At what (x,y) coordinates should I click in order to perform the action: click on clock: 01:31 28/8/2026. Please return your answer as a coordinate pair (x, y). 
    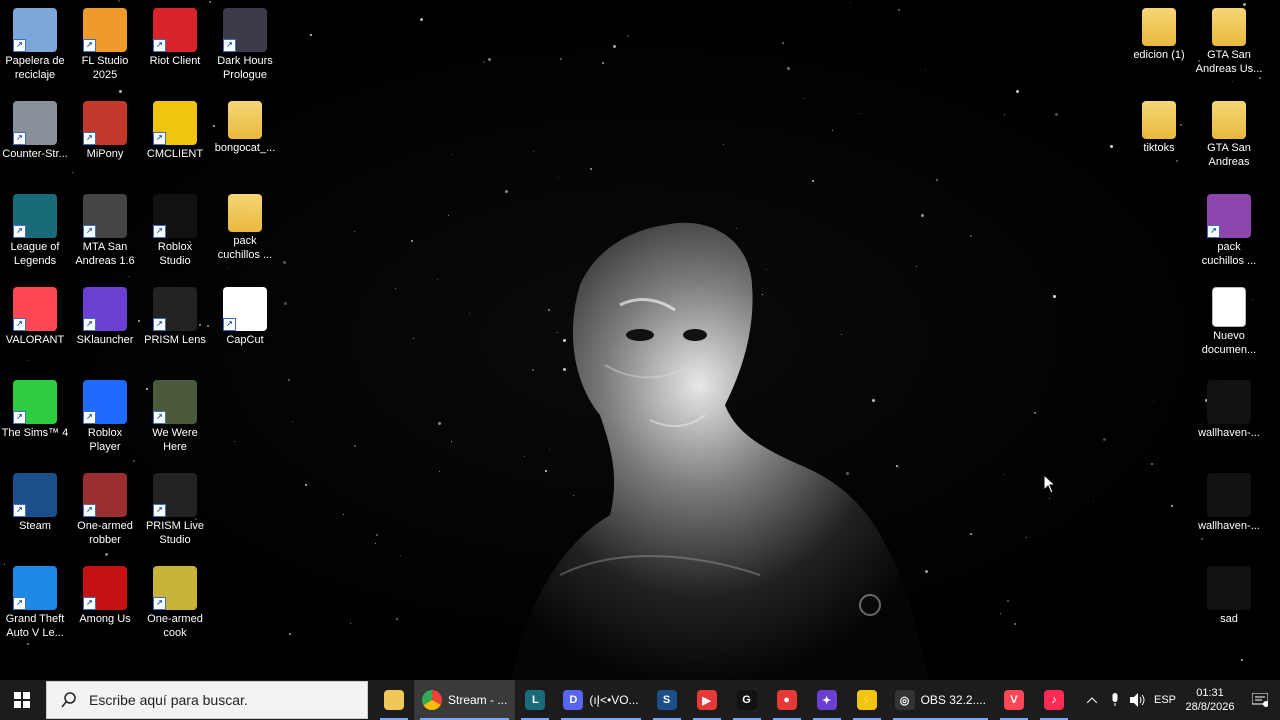
    Looking at the image, I should click on (1210, 700).